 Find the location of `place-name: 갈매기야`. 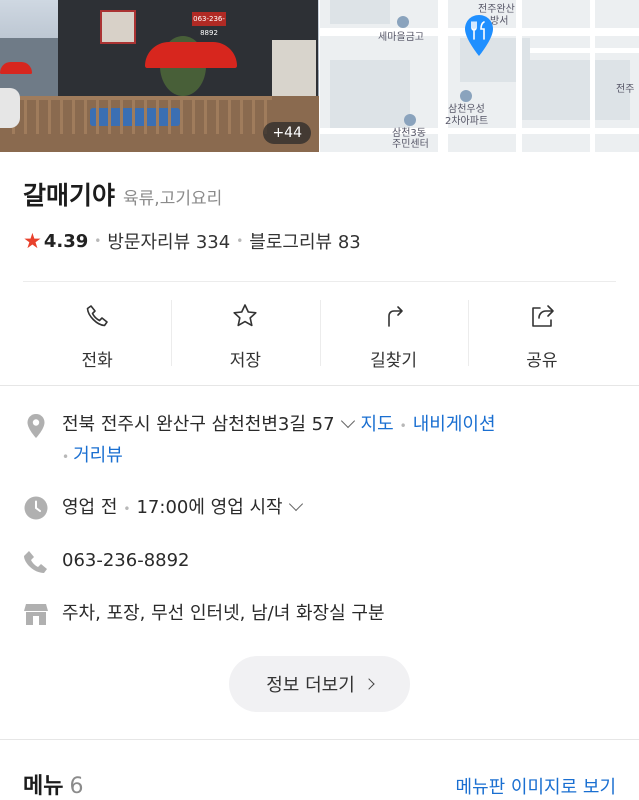

place-name: 갈매기야 is located at coordinates (69, 195).